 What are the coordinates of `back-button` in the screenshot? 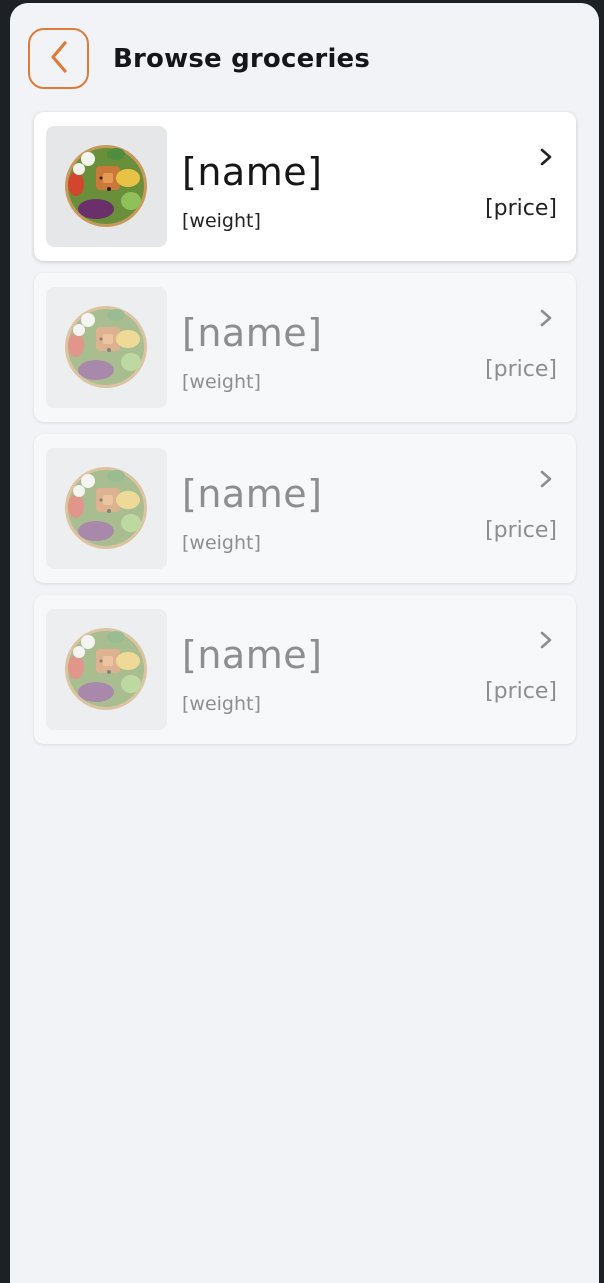 It's located at (58, 58).